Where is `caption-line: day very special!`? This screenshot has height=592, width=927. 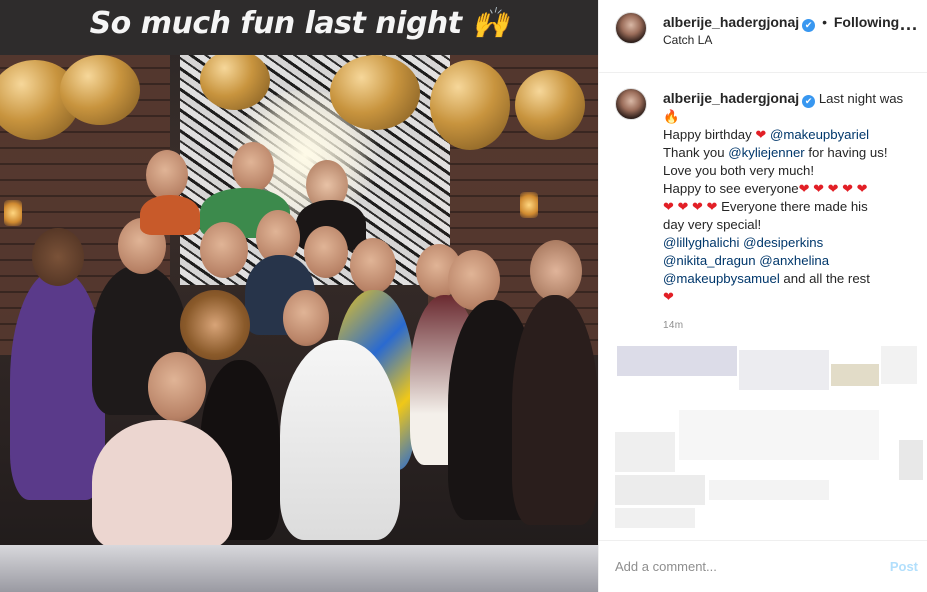 caption-line: day very special! is located at coordinates (793, 225).